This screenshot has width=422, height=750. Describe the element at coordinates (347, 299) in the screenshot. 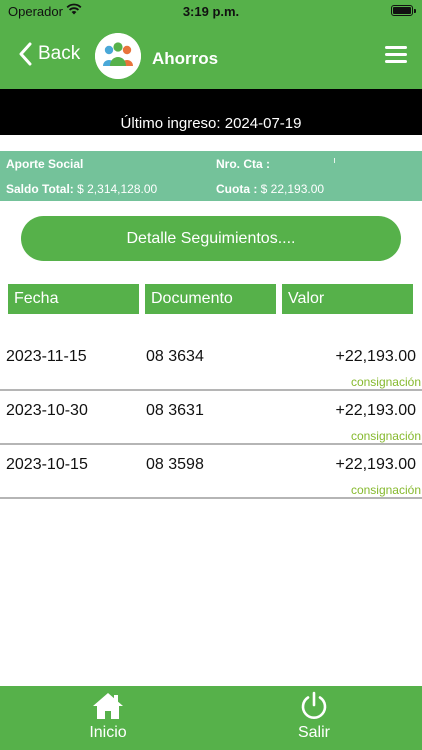

I see `column-header-valor: Valor` at that location.